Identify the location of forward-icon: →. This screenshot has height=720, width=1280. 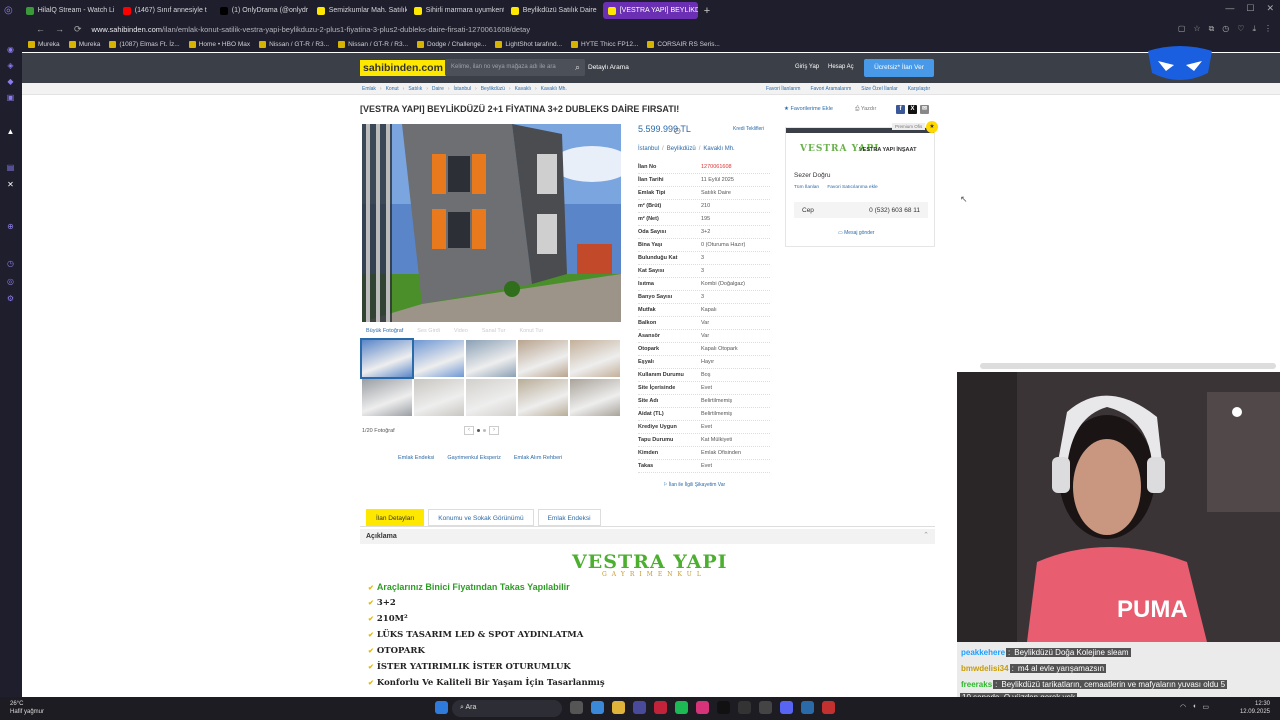
(59, 29).